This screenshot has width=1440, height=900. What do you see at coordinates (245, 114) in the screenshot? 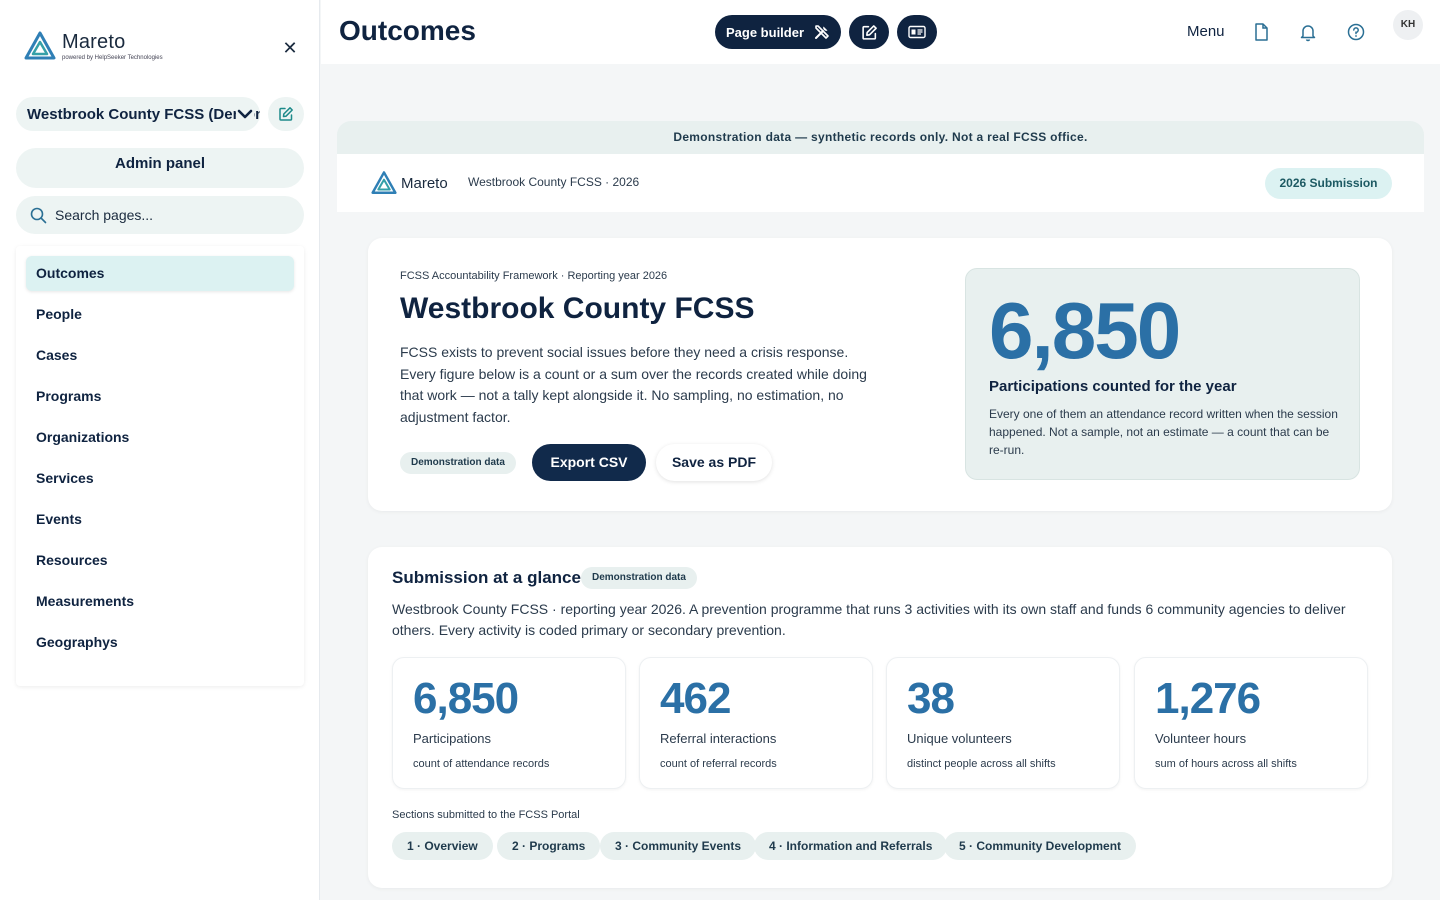
I see `chevron-down-icon` at bounding box center [245, 114].